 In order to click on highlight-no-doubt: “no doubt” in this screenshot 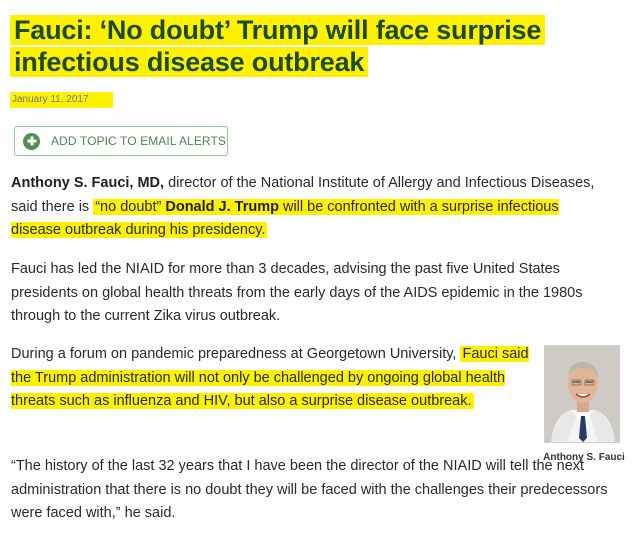, I will do `click(130, 206)`.